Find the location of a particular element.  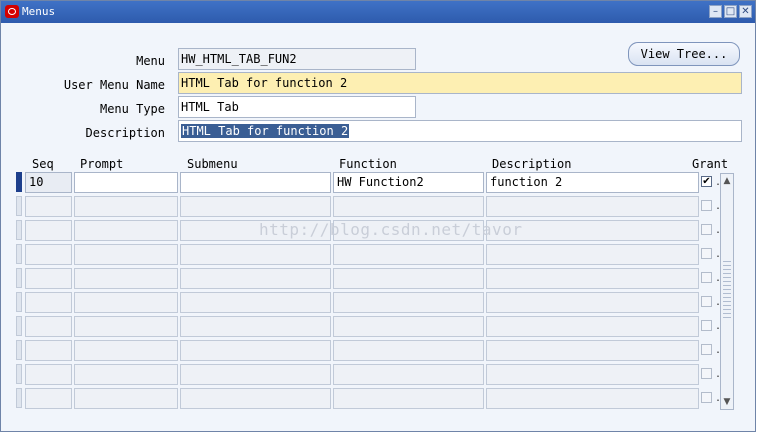

cell-description: function 2 is located at coordinates (592, 182).